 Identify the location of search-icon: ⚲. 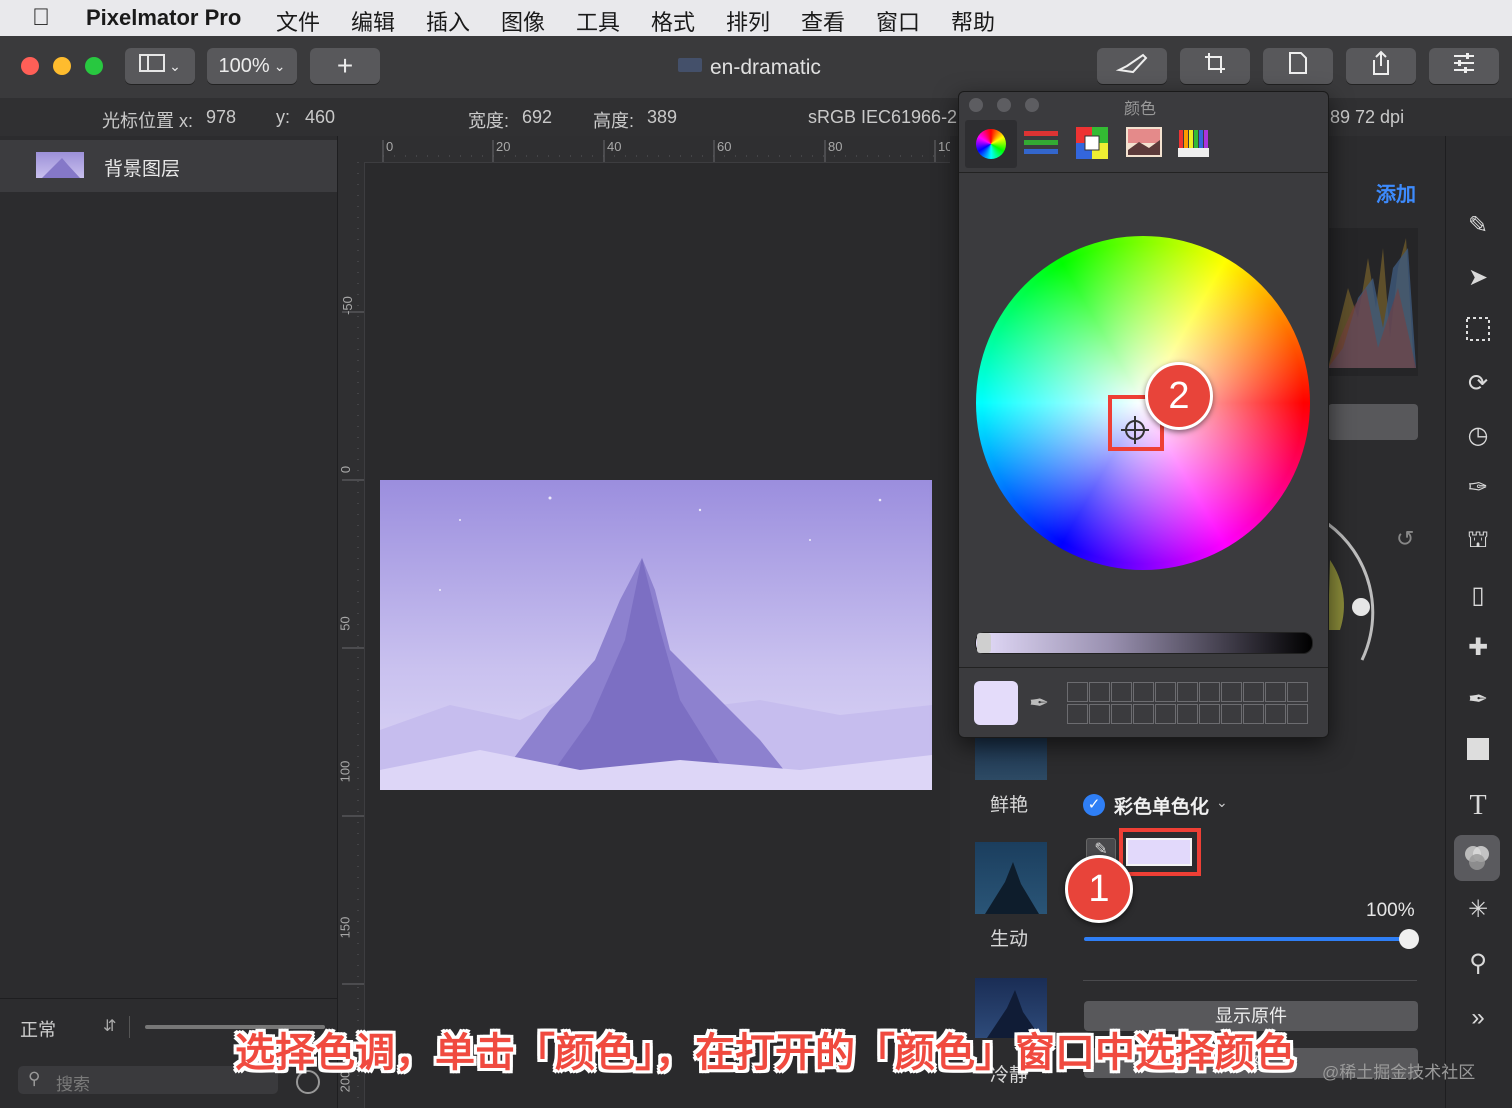
(34, 1078).